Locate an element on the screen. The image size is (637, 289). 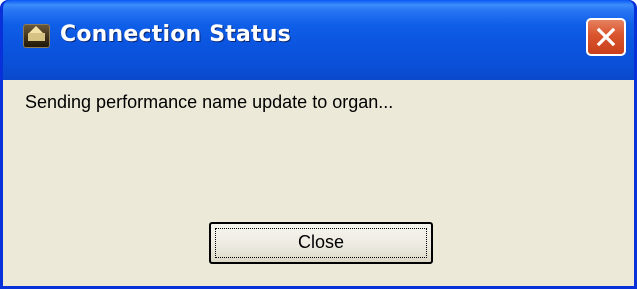
title-close-button is located at coordinates (606, 37).